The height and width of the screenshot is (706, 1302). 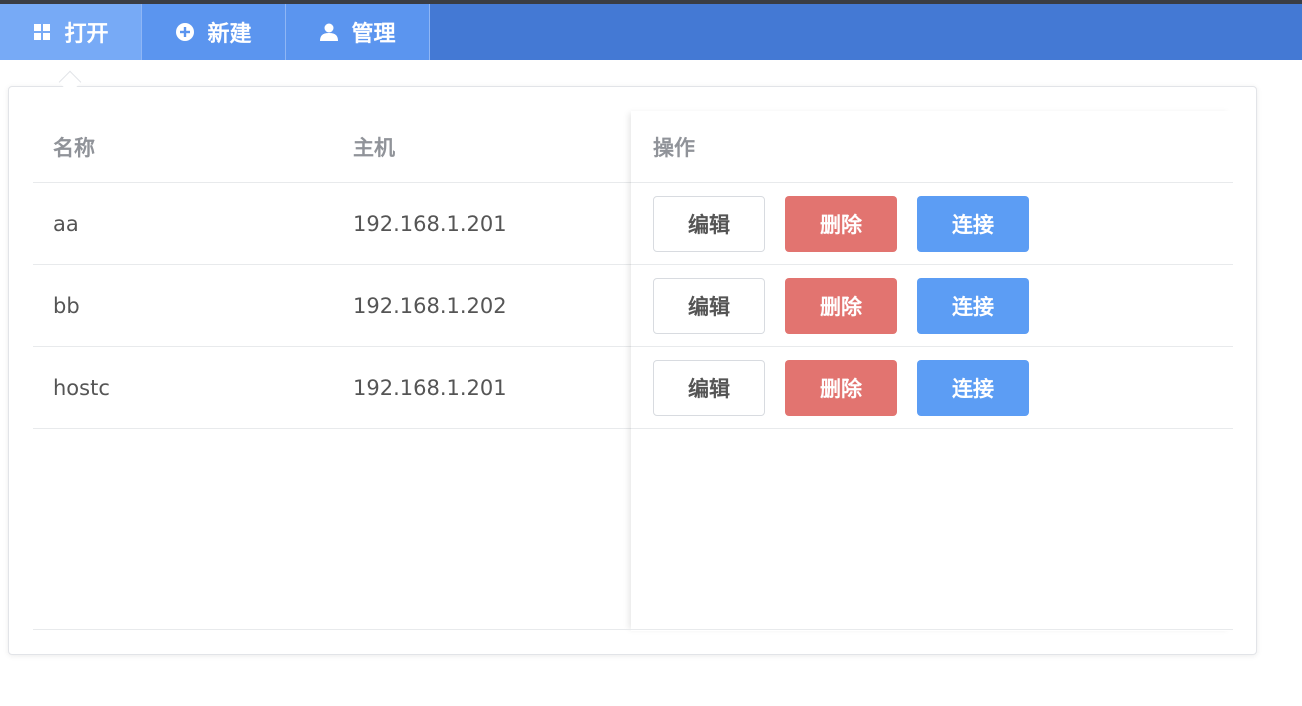 What do you see at coordinates (229, 34) in the screenshot?
I see `nav-new-label: 新建` at bounding box center [229, 34].